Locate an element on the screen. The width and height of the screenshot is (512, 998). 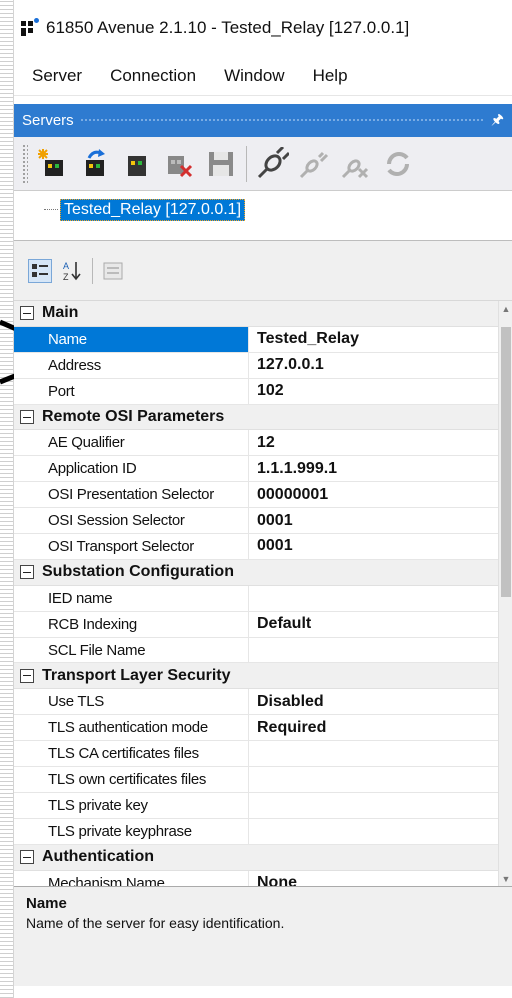
svg-text: A is located at coordinates (66, 266).